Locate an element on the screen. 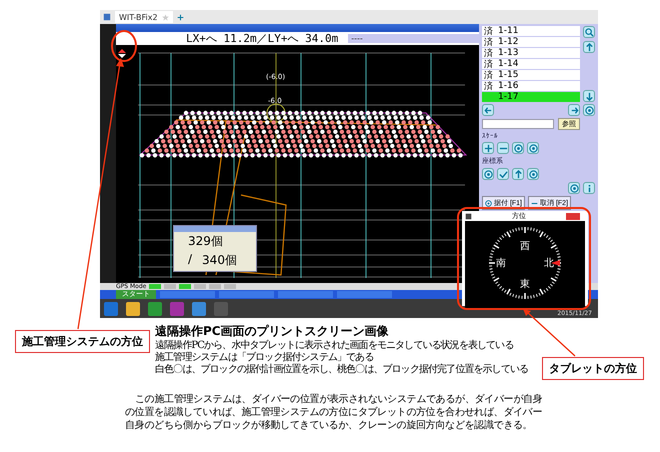 Image resolution: width=660 pixels, height=452 pixels. position-readout: LX+へ 11.2m／LY+へ 34.0m is located at coordinates (262, 38).